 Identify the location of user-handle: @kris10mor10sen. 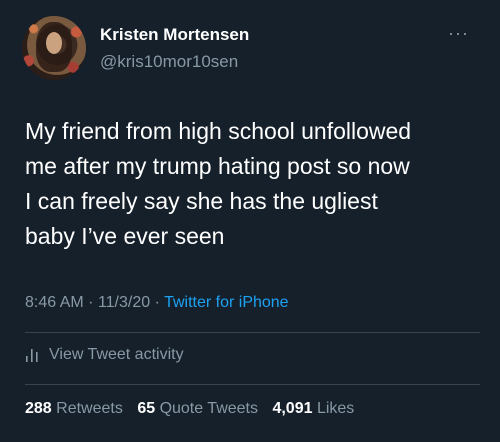
(169, 62).